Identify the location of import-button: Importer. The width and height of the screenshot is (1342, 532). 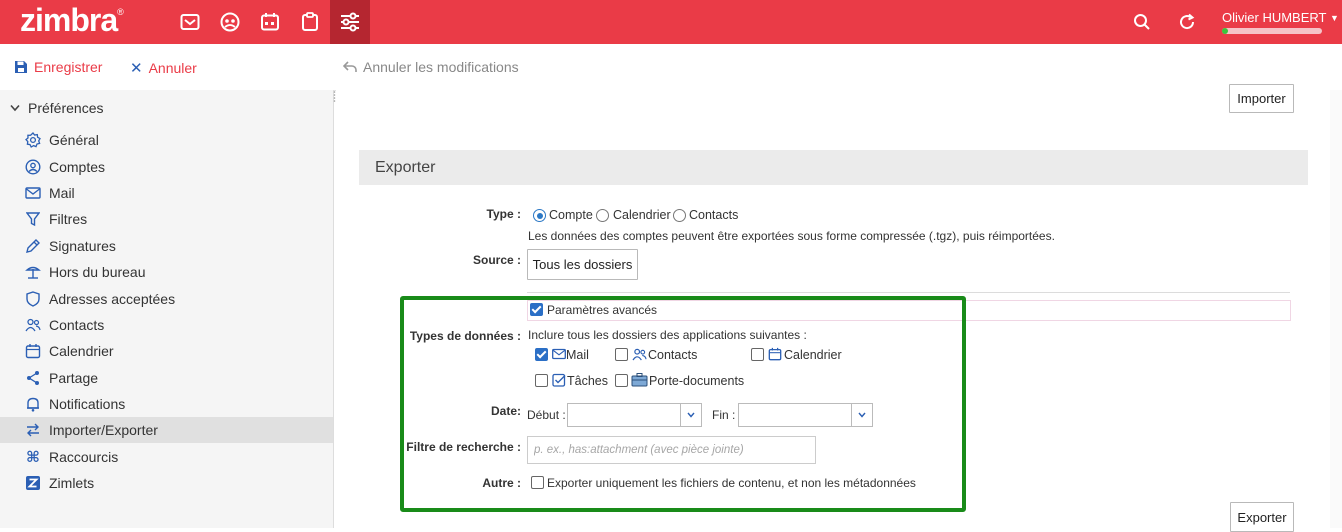
(1261, 98).